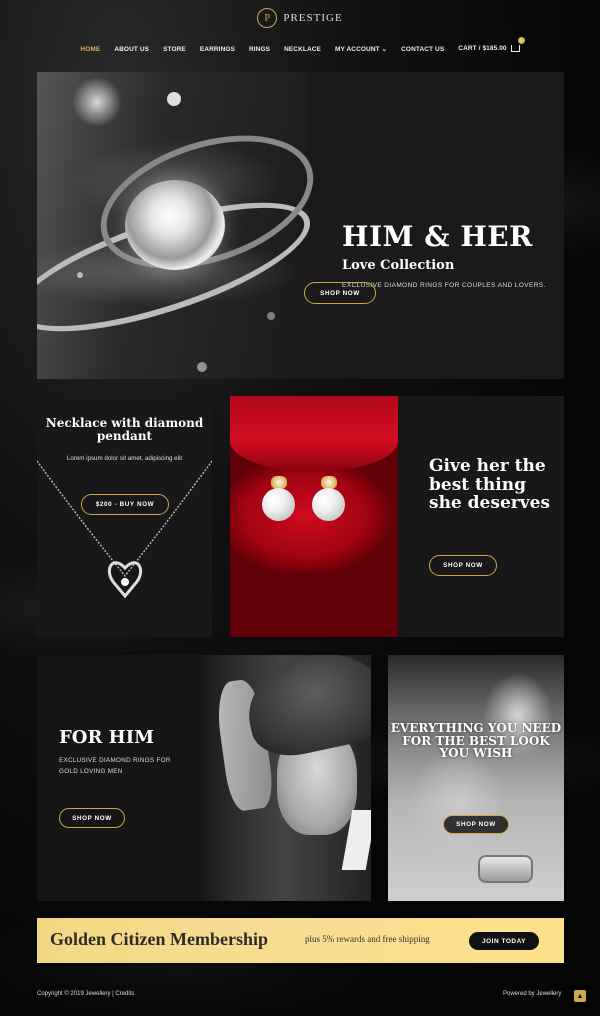  What do you see at coordinates (259, 49) in the screenshot?
I see `nav-item-rings: RINGS` at bounding box center [259, 49].